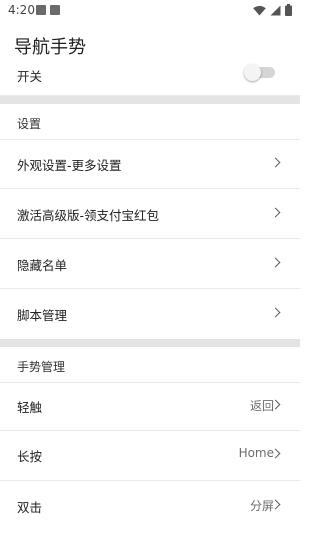  What do you see at coordinates (256, 453) in the screenshot?
I see `gesture-item-value: Home` at bounding box center [256, 453].